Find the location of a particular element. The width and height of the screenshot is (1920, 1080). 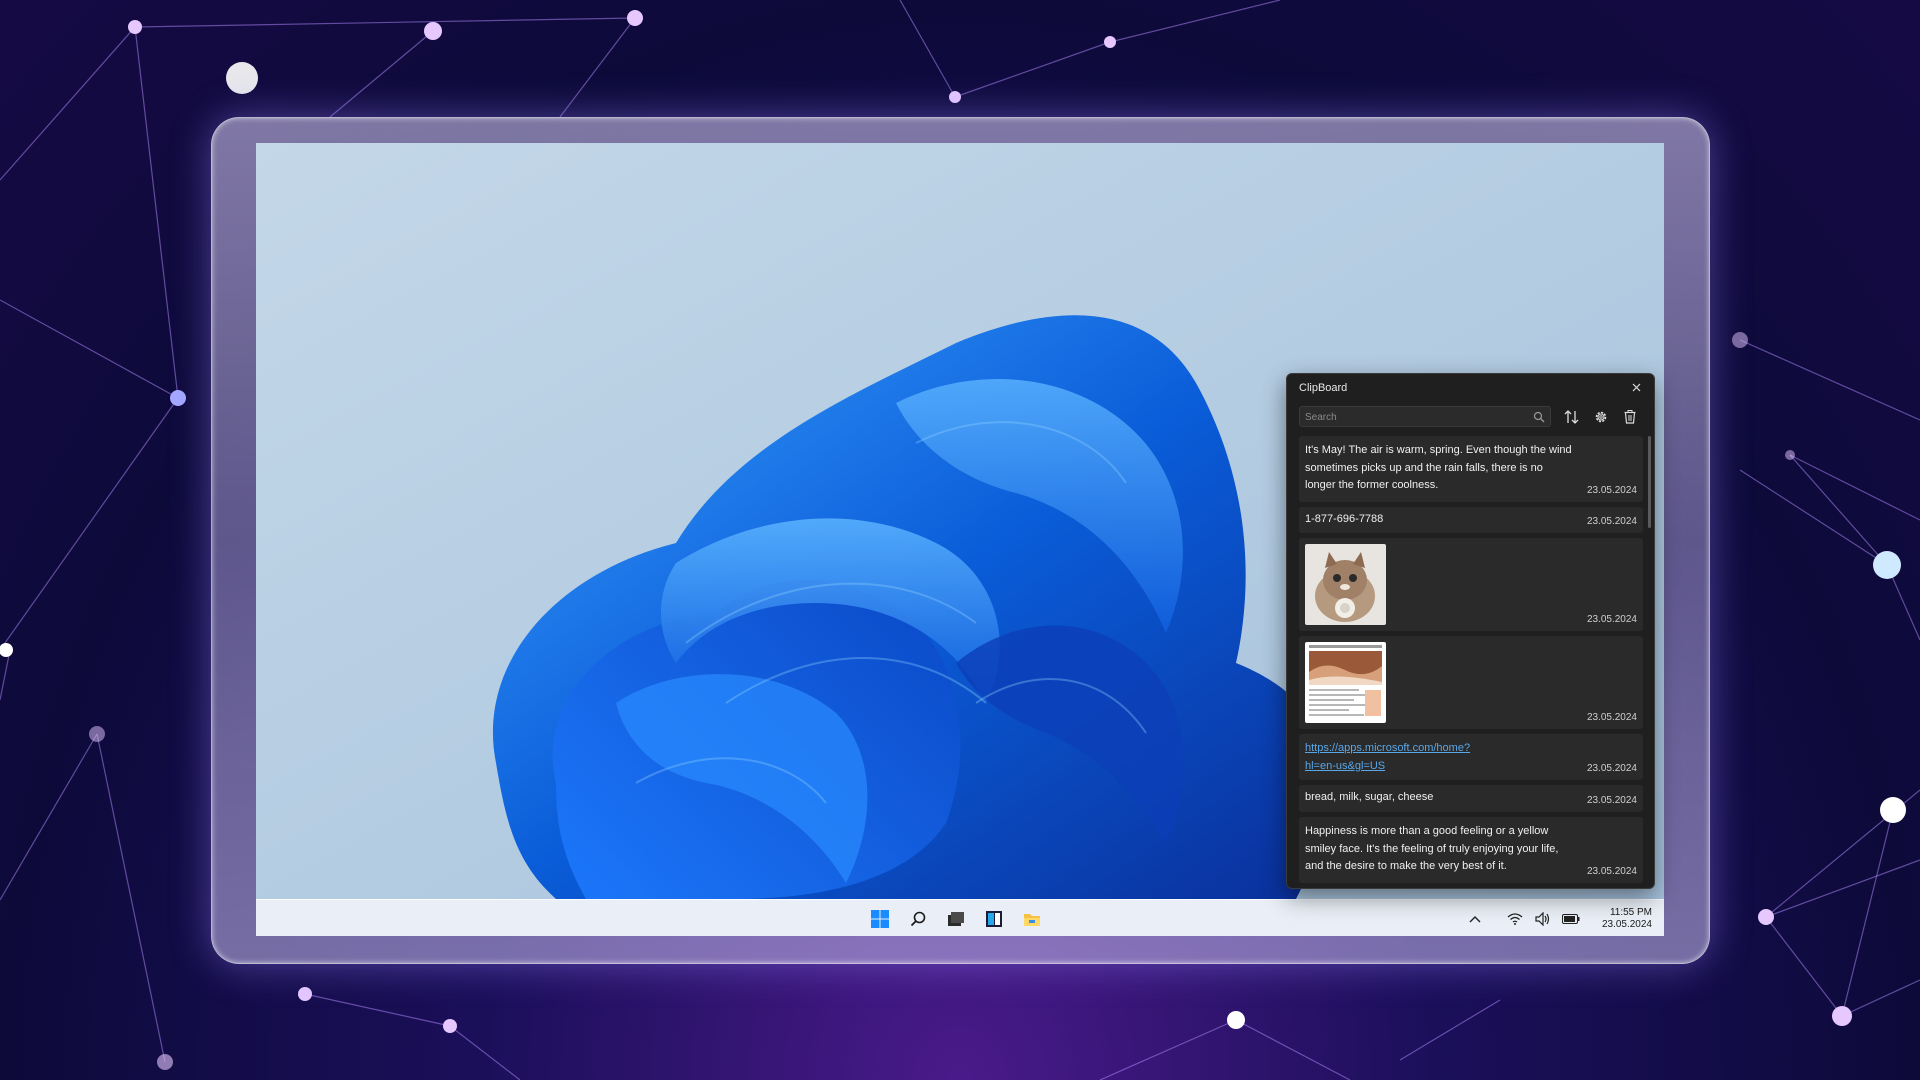

item-text: 1-877-696-7788 is located at coordinates (1344, 519).